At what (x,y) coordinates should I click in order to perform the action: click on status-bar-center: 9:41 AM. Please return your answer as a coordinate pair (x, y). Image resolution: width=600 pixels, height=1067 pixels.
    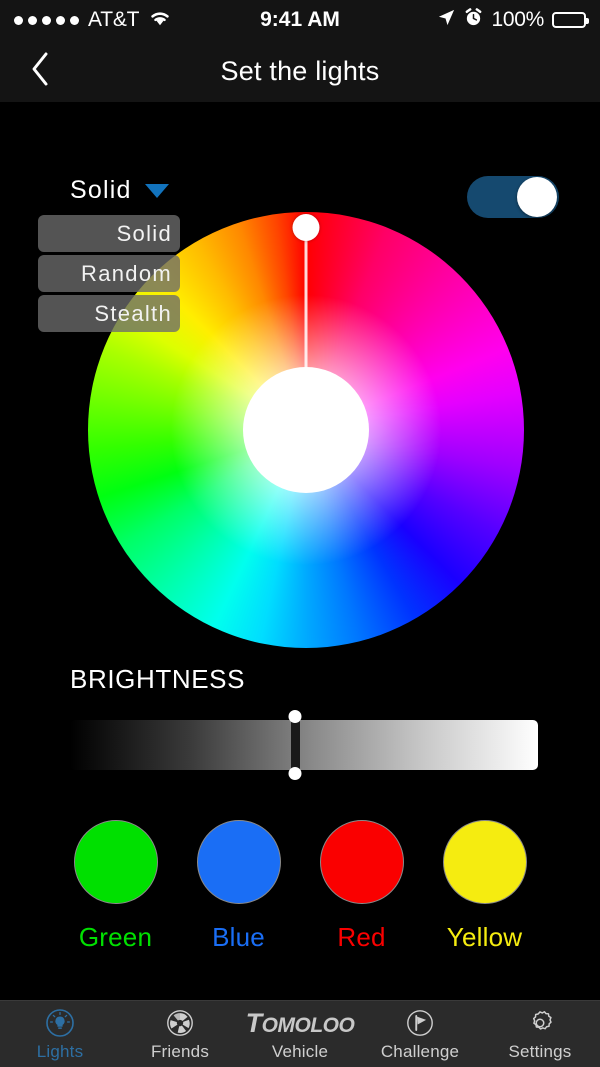
    Looking at the image, I should click on (300, 20).